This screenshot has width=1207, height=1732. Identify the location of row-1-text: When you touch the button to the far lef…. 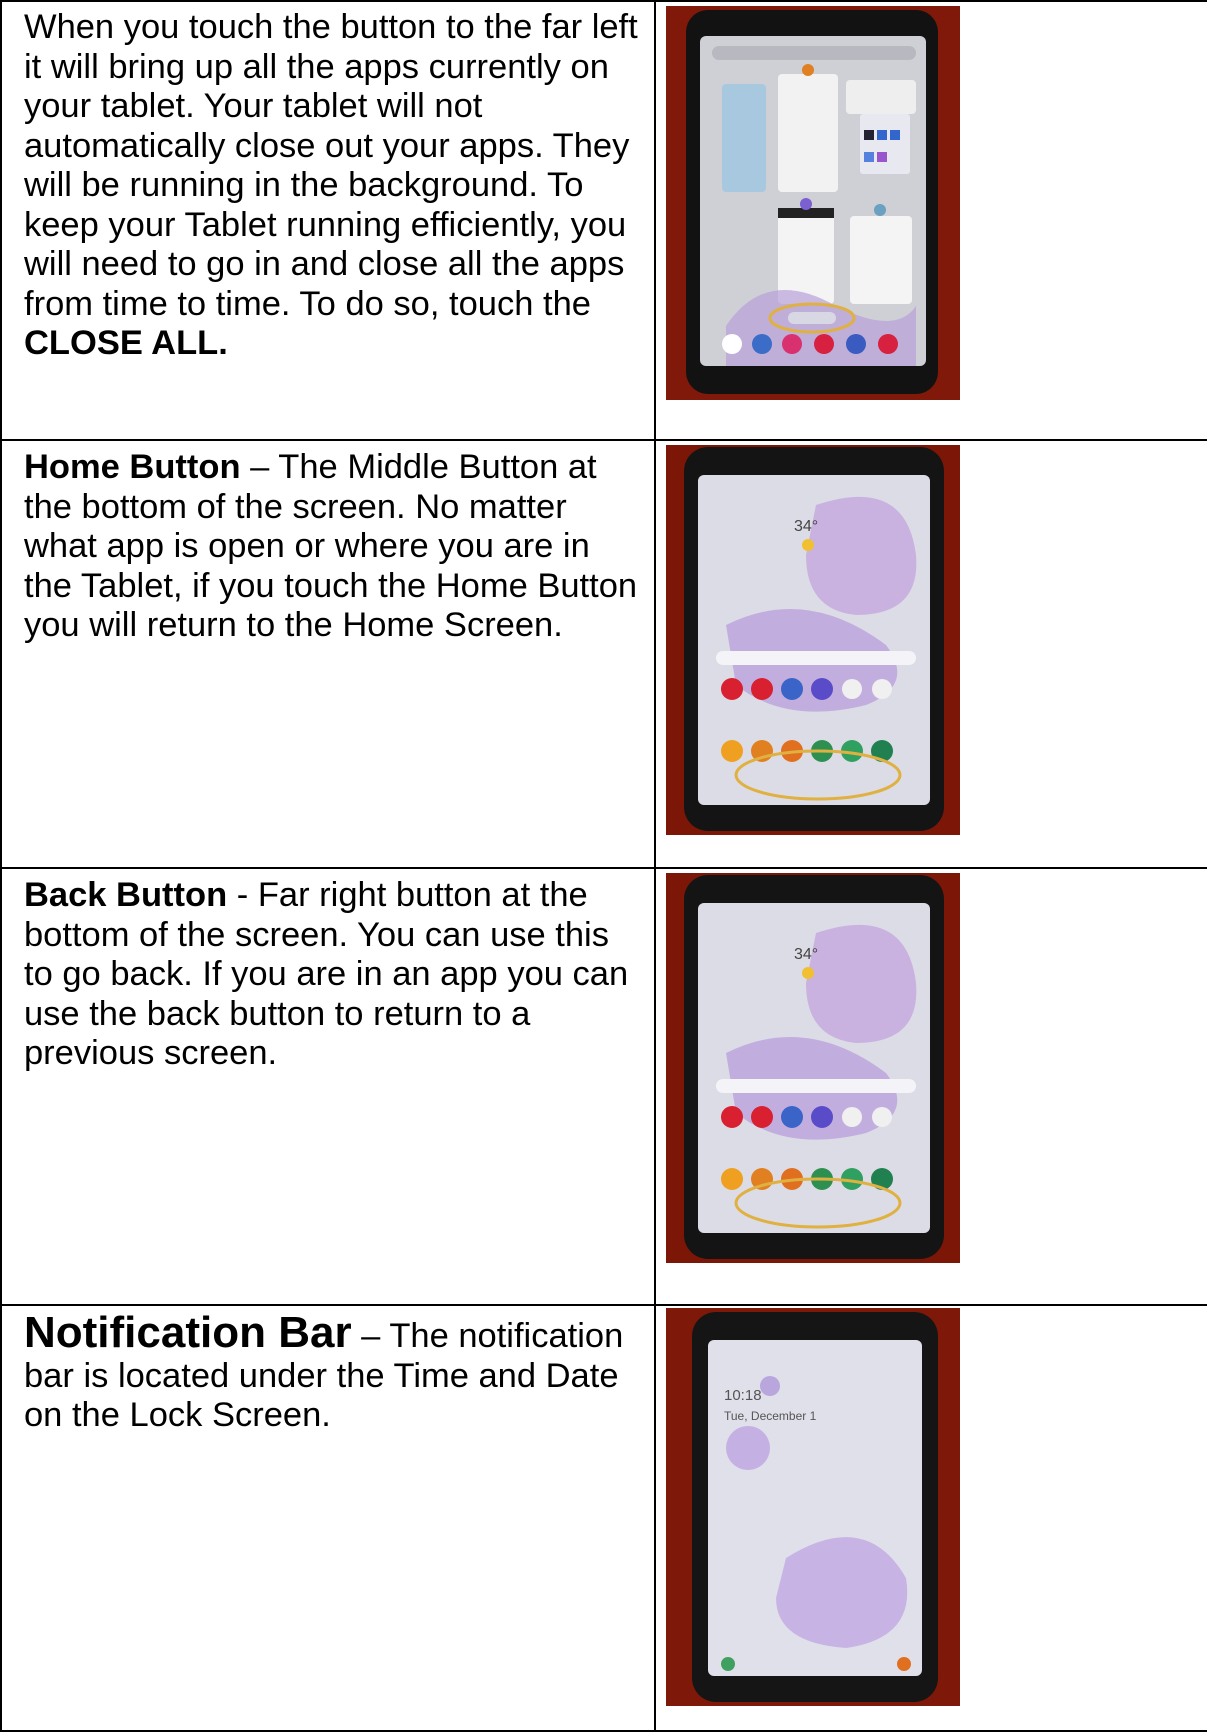
(334, 186).